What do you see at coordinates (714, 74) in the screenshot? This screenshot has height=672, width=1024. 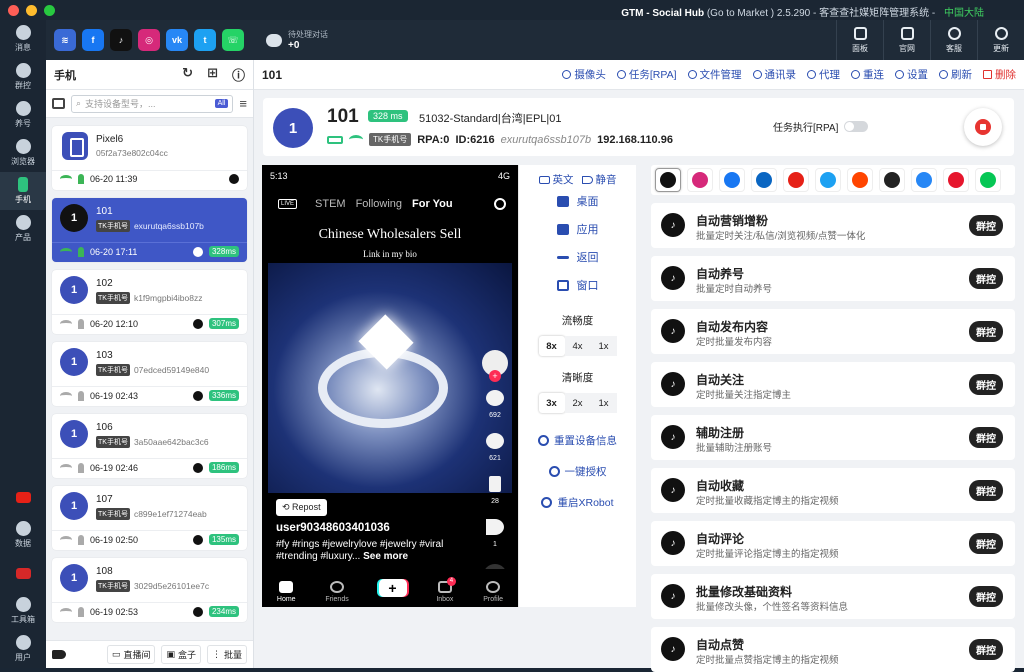 I see `file-manager-button: 文件管理` at bounding box center [714, 74].